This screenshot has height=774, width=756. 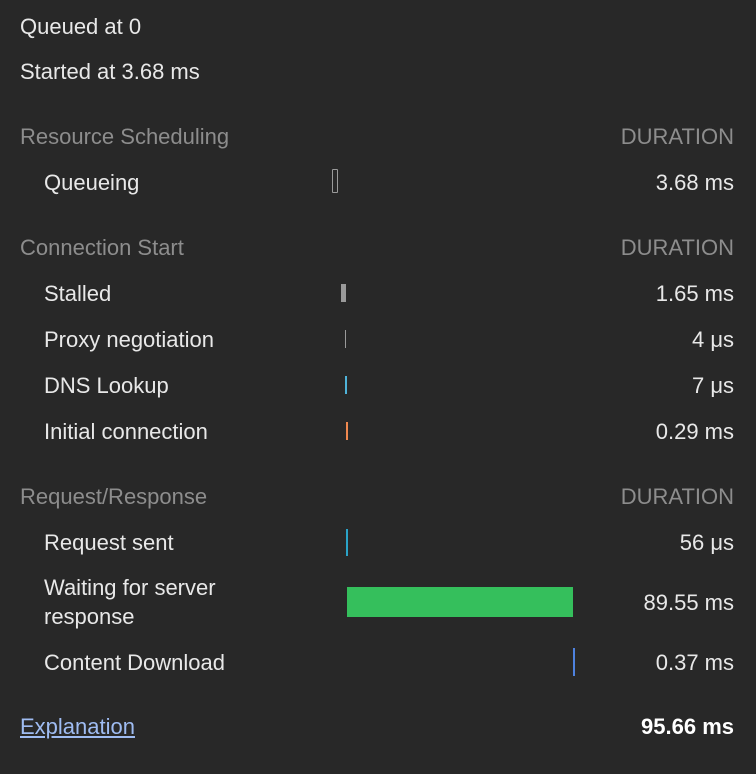 What do you see at coordinates (125, 136) in the screenshot?
I see `section-title-resource-scheduling: Resource Scheduling` at bounding box center [125, 136].